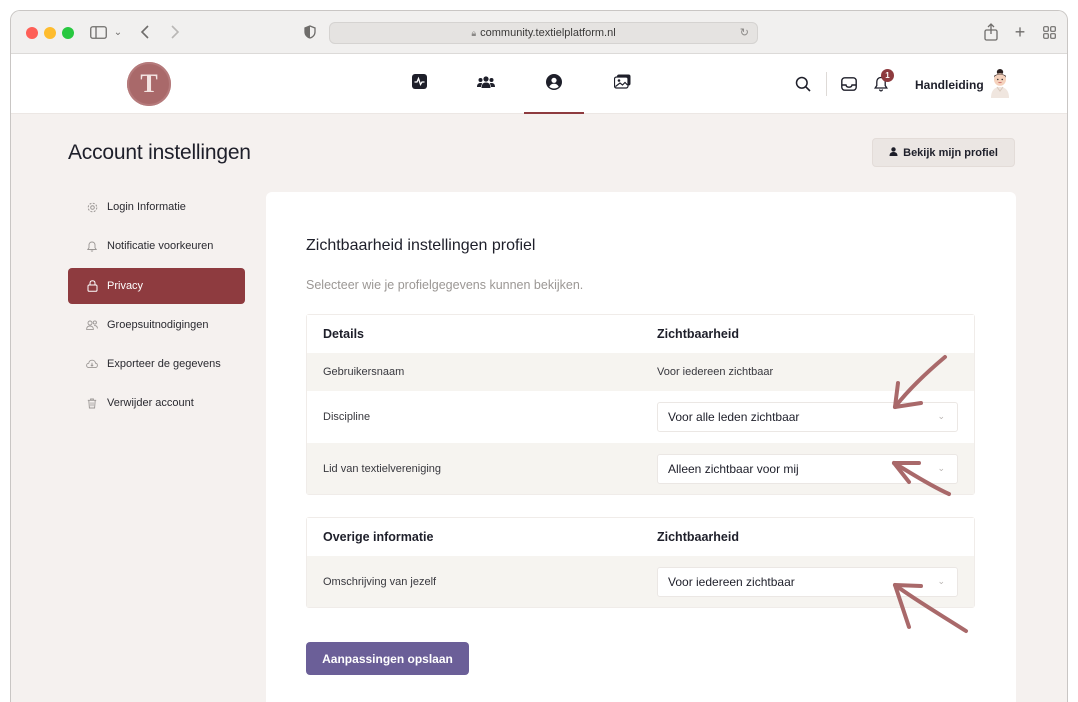  Describe the element at coordinates (1020, 32) in the screenshot. I see `new-tab-icon: +` at that location.